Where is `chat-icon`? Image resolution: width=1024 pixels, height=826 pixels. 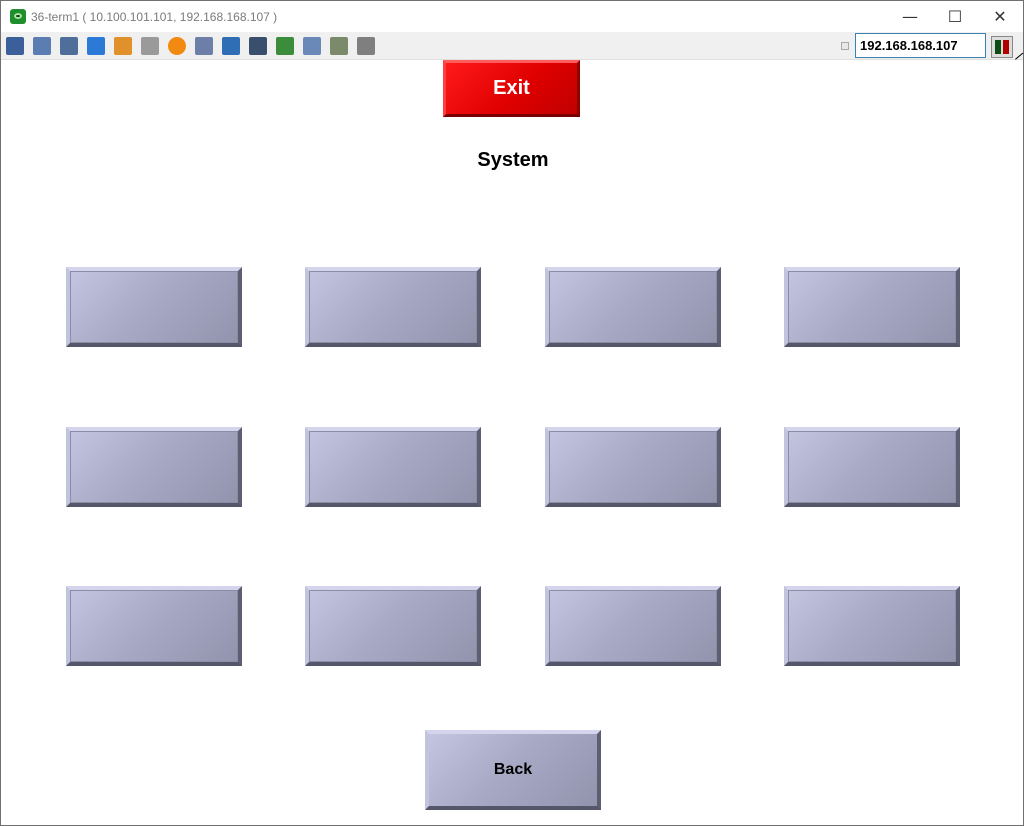 chat-icon is located at coordinates (366, 46).